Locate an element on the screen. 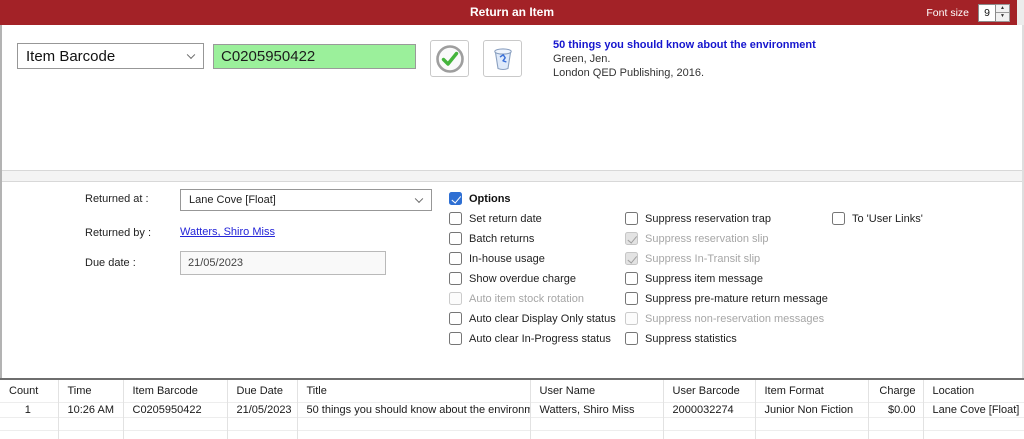 The height and width of the screenshot is (439, 1024). window-left-border is located at coordinates (1, 232).